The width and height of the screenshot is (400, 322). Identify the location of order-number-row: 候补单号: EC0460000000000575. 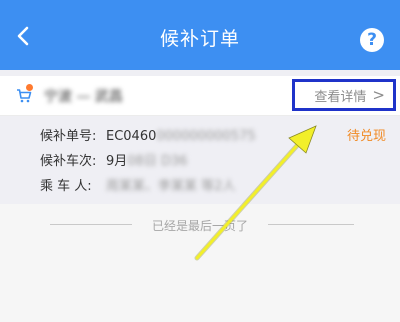
(148, 134).